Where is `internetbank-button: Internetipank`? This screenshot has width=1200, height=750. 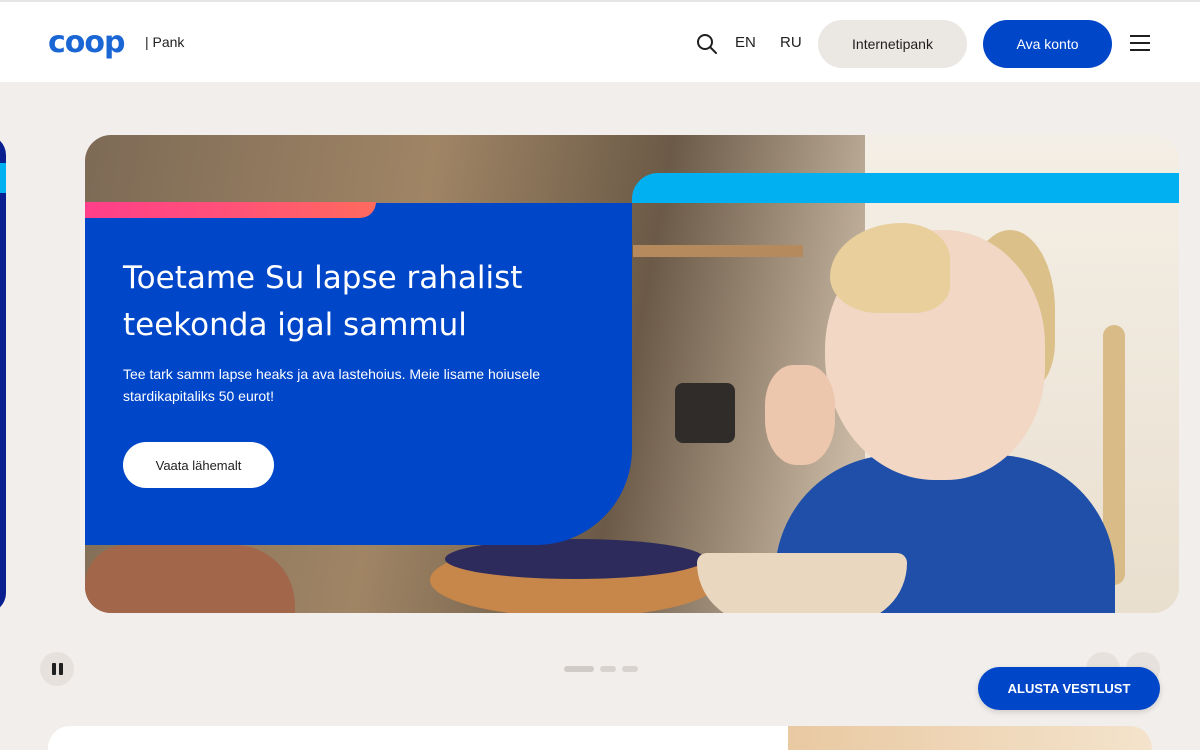
internetbank-button: Internetipank is located at coordinates (892, 44).